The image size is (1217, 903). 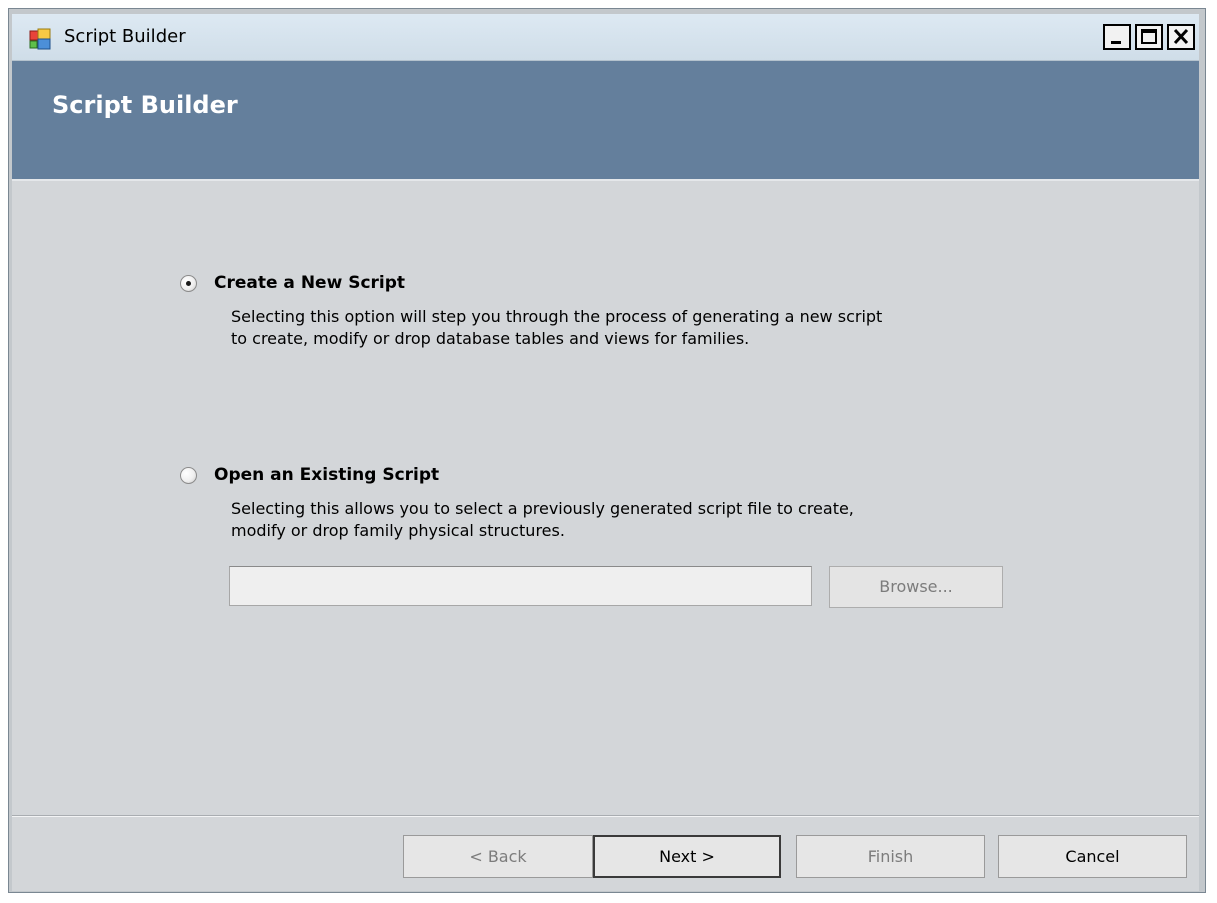 What do you see at coordinates (145, 105) in the screenshot?
I see `banner-title: Script Builder` at bounding box center [145, 105].